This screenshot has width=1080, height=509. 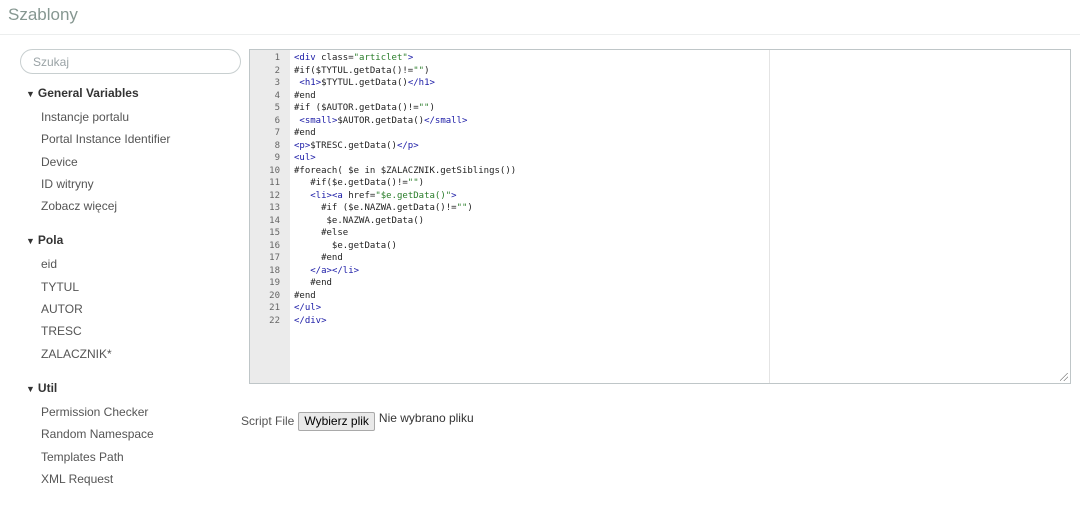 I want to click on variable-item: Zobacz więcej, so click(x=141, y=210).